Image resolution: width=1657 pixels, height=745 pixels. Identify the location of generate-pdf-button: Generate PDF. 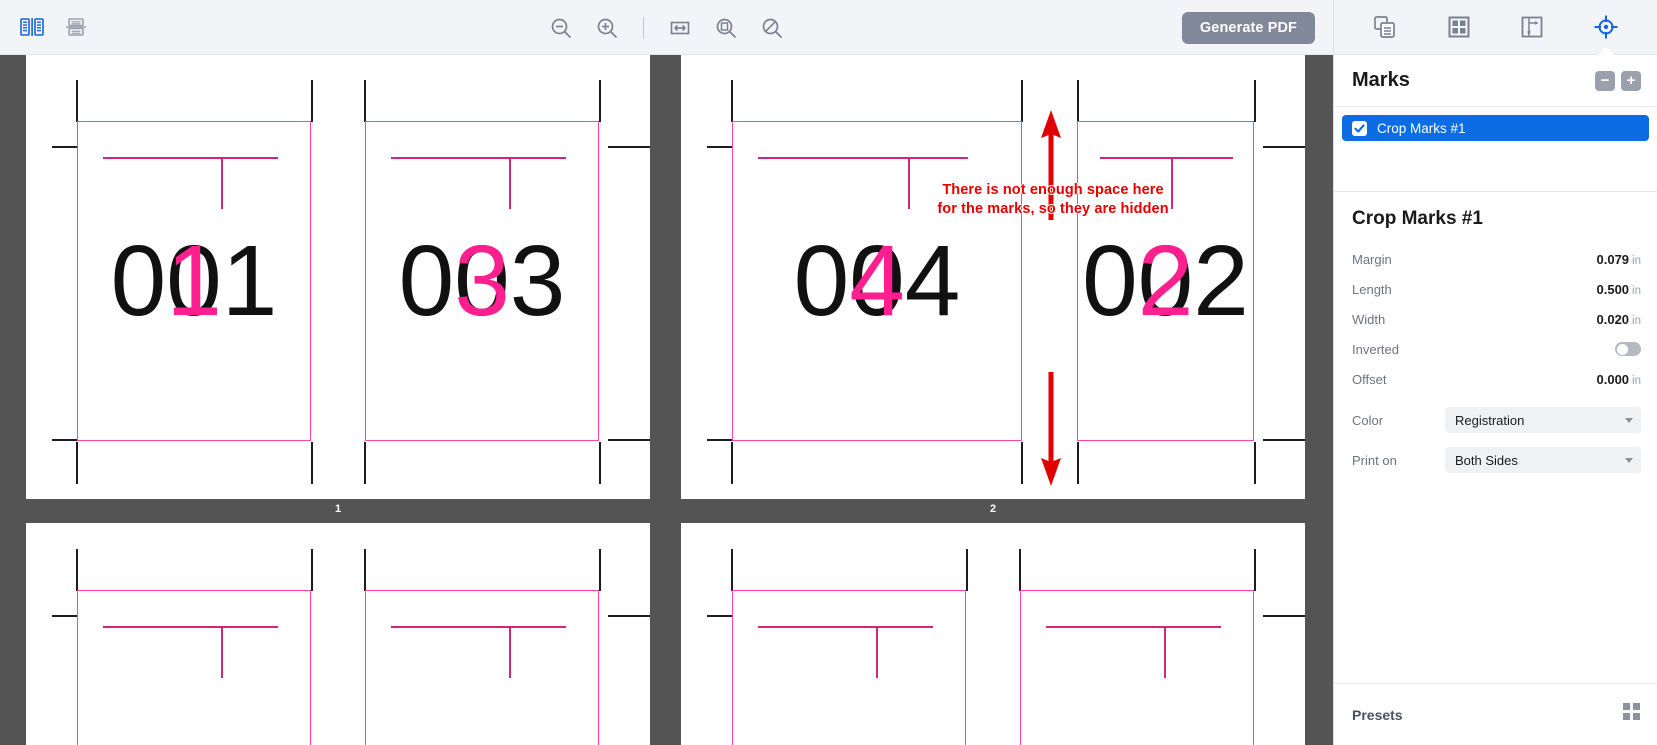
(1248, 27).